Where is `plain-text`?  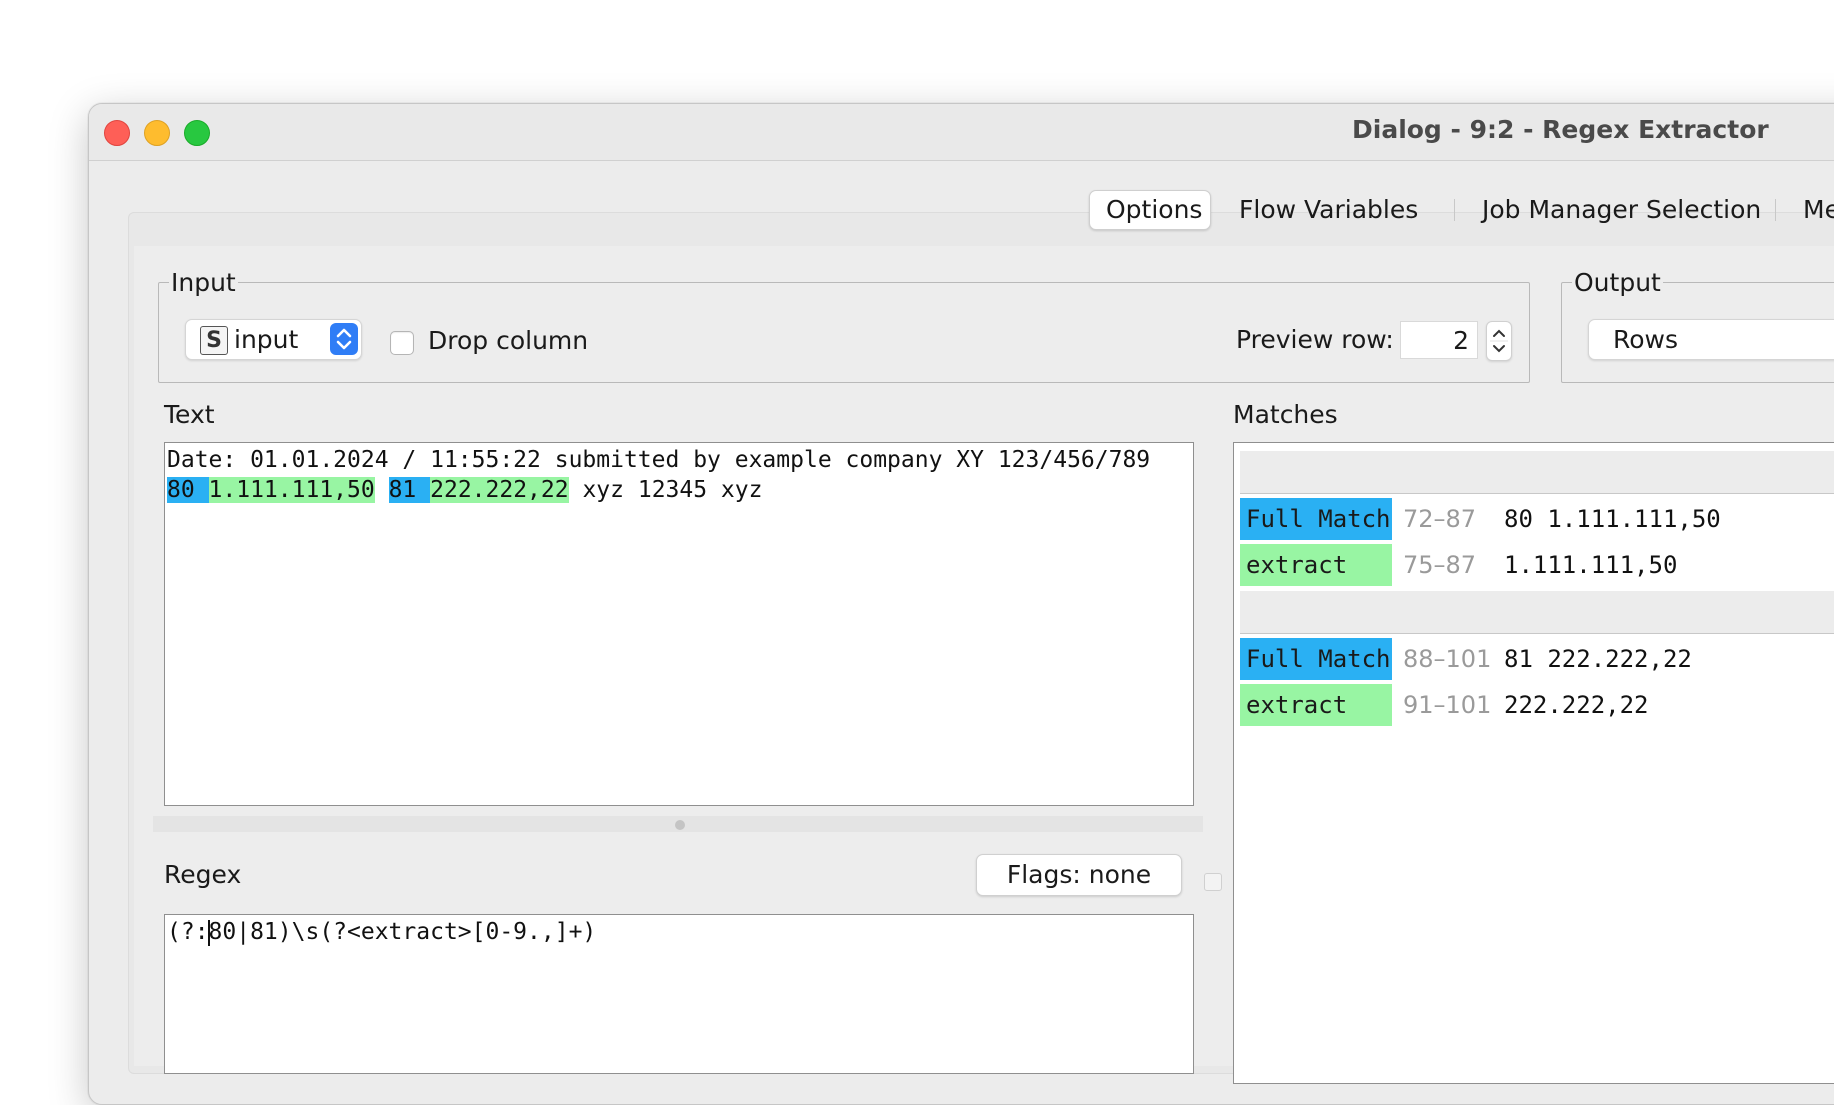
plain-text is located at coordinates (382, 490).